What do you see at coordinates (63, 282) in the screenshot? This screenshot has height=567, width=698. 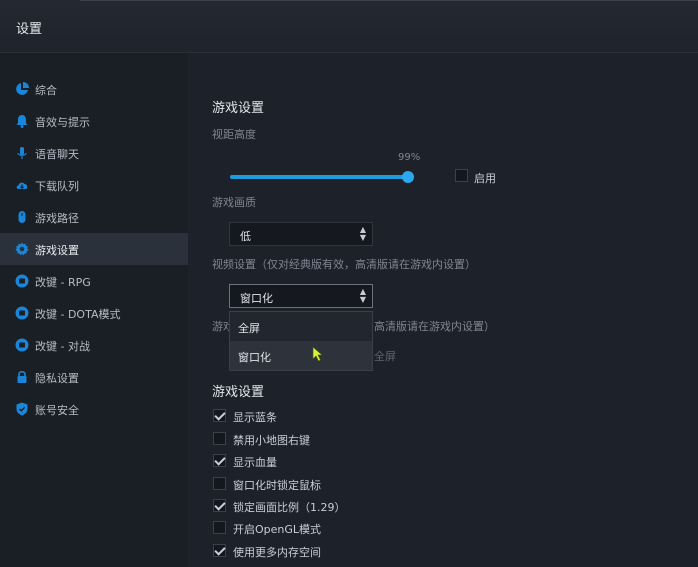 I see `sidebar-item-label: 改键 - RPG` at bounding box center [63, 282].